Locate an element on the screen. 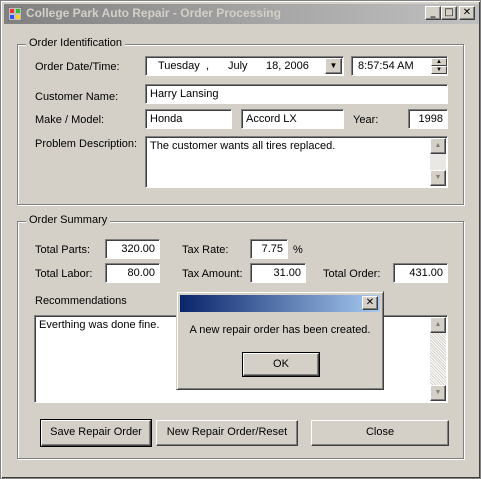 This screenshot has width=481, height=479. date-dropdown-button: ▼ is located at coordinates (333, 66).